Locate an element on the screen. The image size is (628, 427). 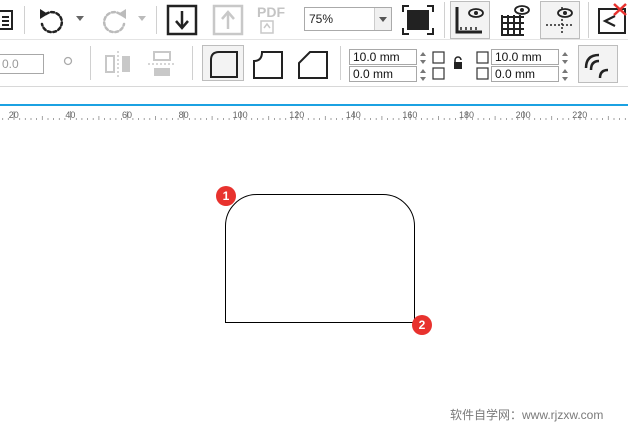
corner-bottom-right-indicator-icon is located at coordinates (482, 73).